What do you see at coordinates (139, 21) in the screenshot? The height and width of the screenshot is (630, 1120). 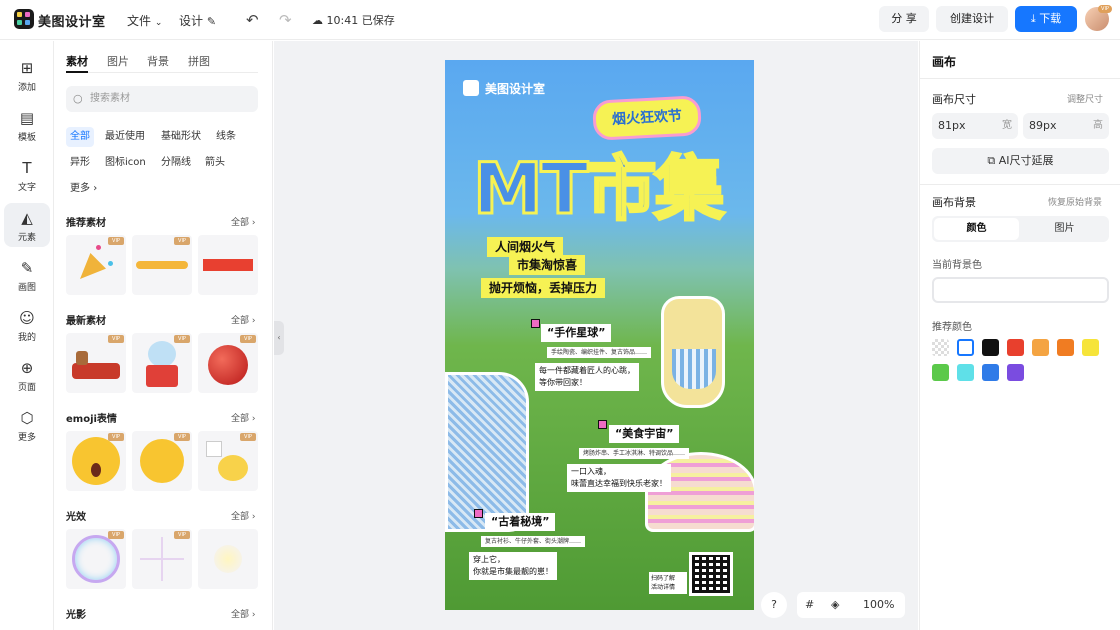 I see `file-menu-label: 文件` at bounding box center [139, 21].